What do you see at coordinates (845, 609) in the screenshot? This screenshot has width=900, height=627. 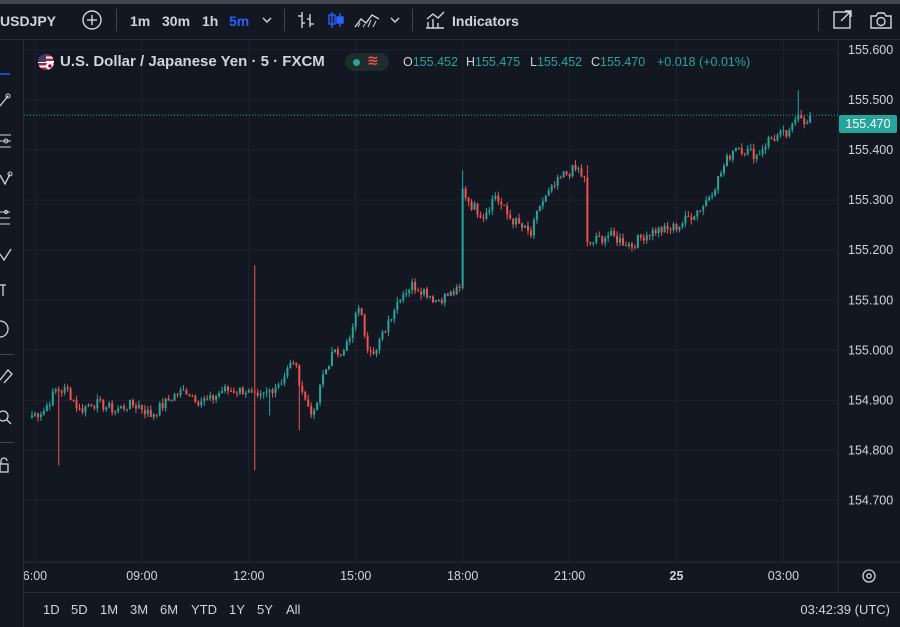 I see `utc-clock: 03:42:39 (UTC)` at bounding box center [845, 609].